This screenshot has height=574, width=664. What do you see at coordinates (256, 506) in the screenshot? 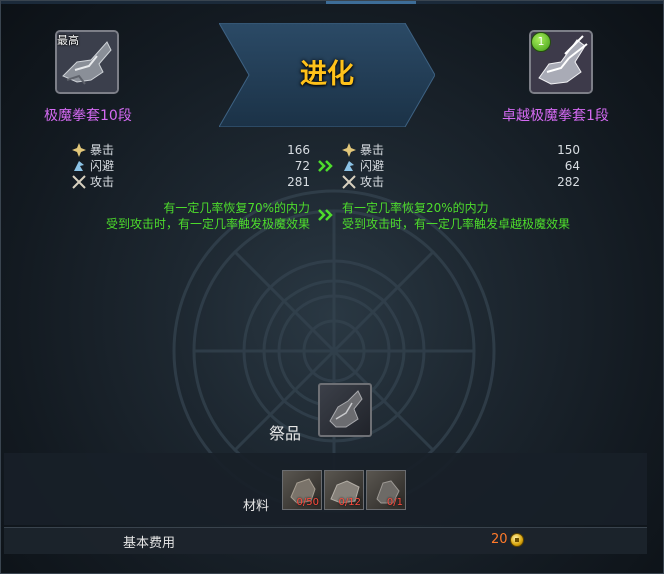
I see `materials-label: 材料` at bounding box center [256, 506].